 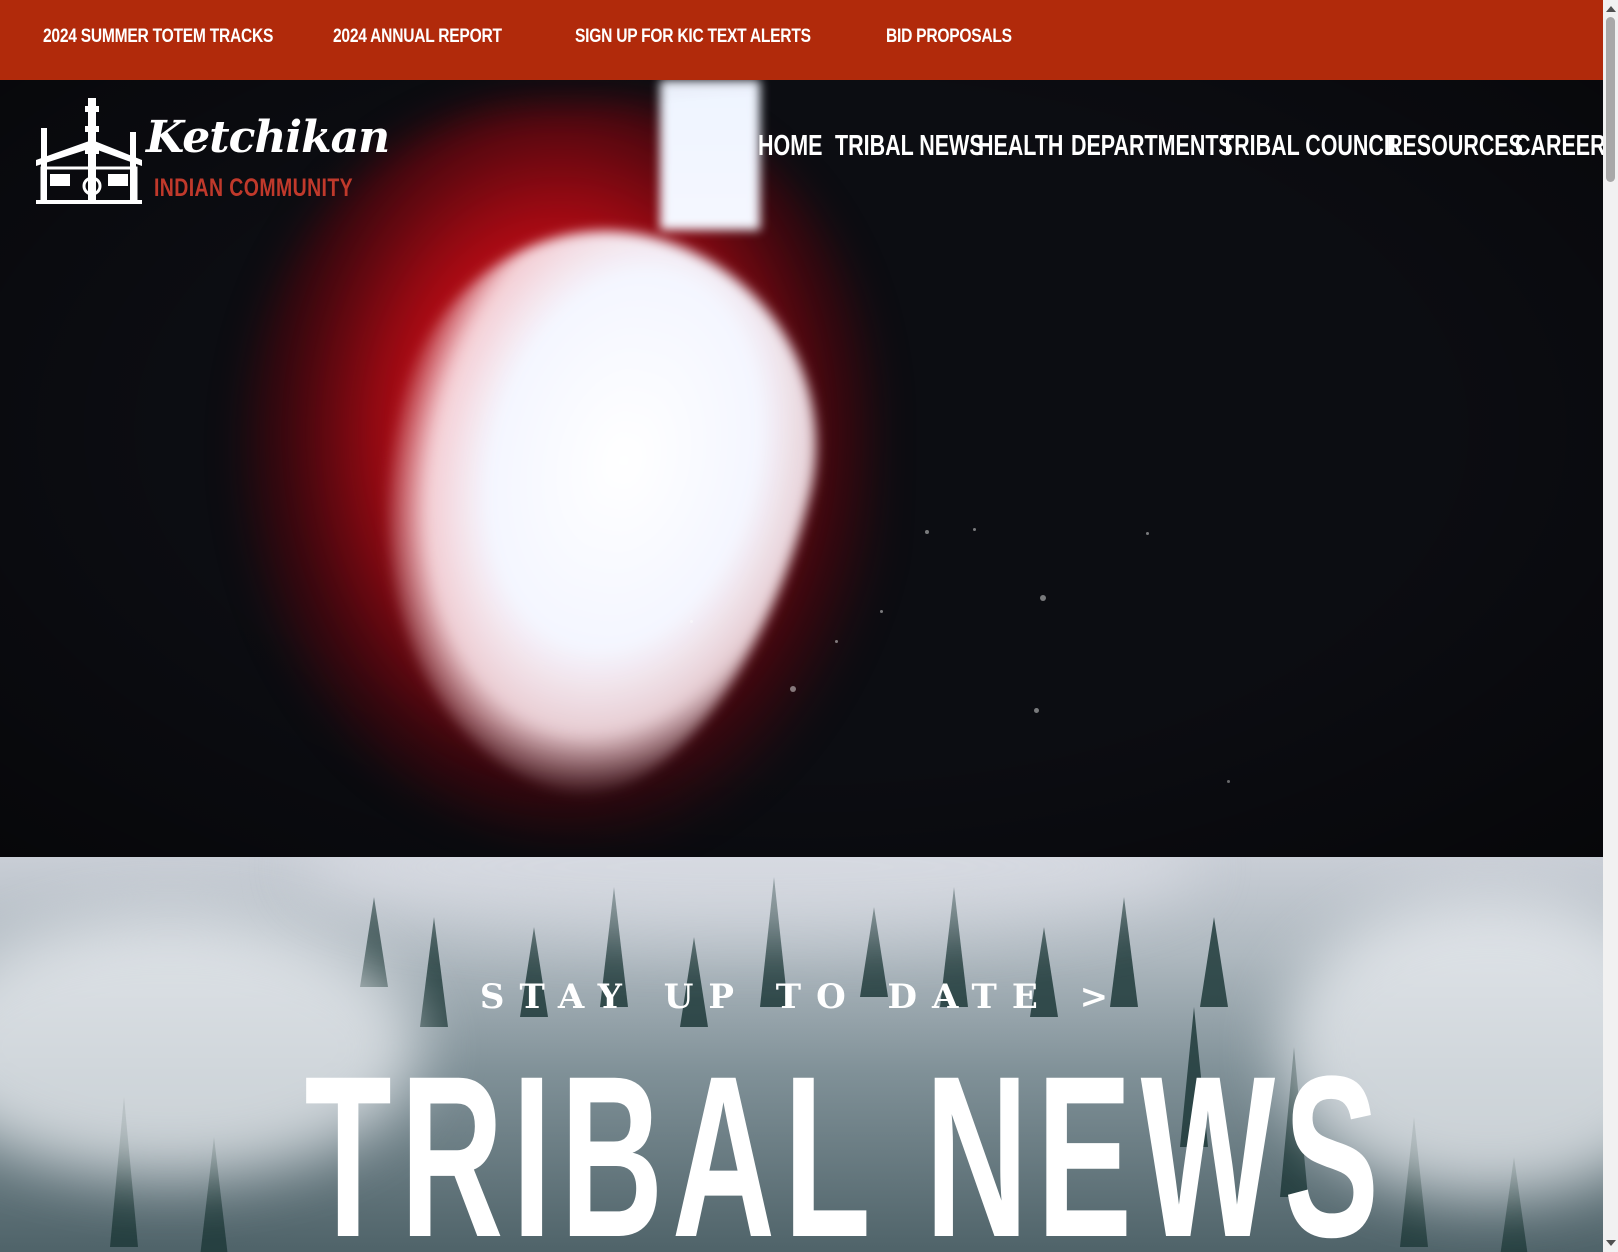 I want to click on logo-subtitle: INDIAN COMMUNITY, so click(x=254, y=188).